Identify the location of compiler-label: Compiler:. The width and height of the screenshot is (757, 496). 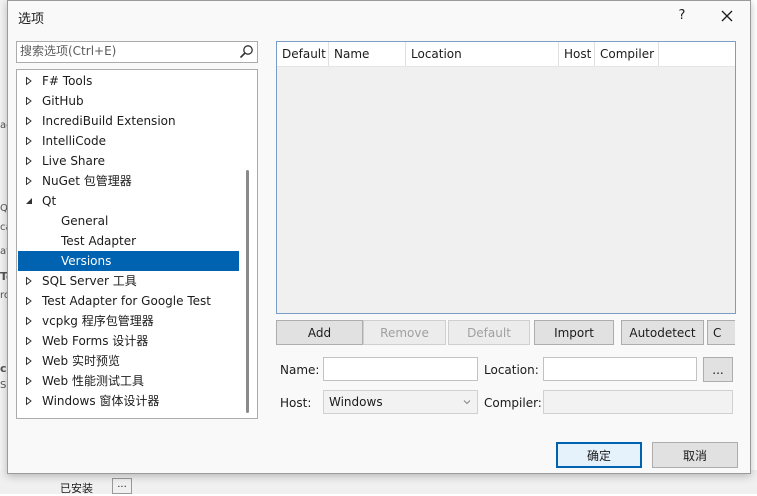
(513, 403).